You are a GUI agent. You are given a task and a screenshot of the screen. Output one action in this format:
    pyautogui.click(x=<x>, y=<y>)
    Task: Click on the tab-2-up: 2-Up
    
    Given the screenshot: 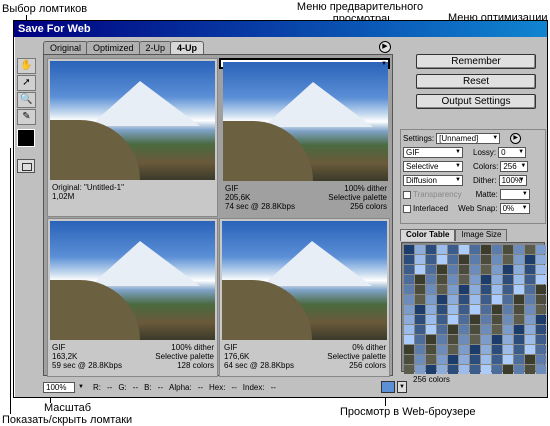 What is the action you would take?
    pyautogui.click(x=155, y=47)
    